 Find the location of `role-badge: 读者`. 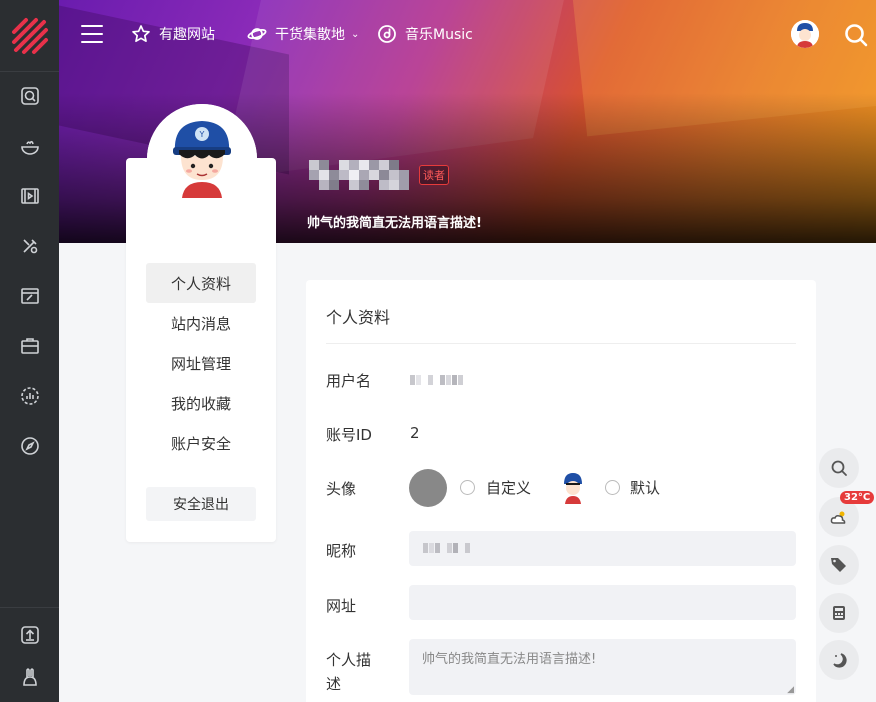

role-badge: 读者 is located at coordinates (434, 175).